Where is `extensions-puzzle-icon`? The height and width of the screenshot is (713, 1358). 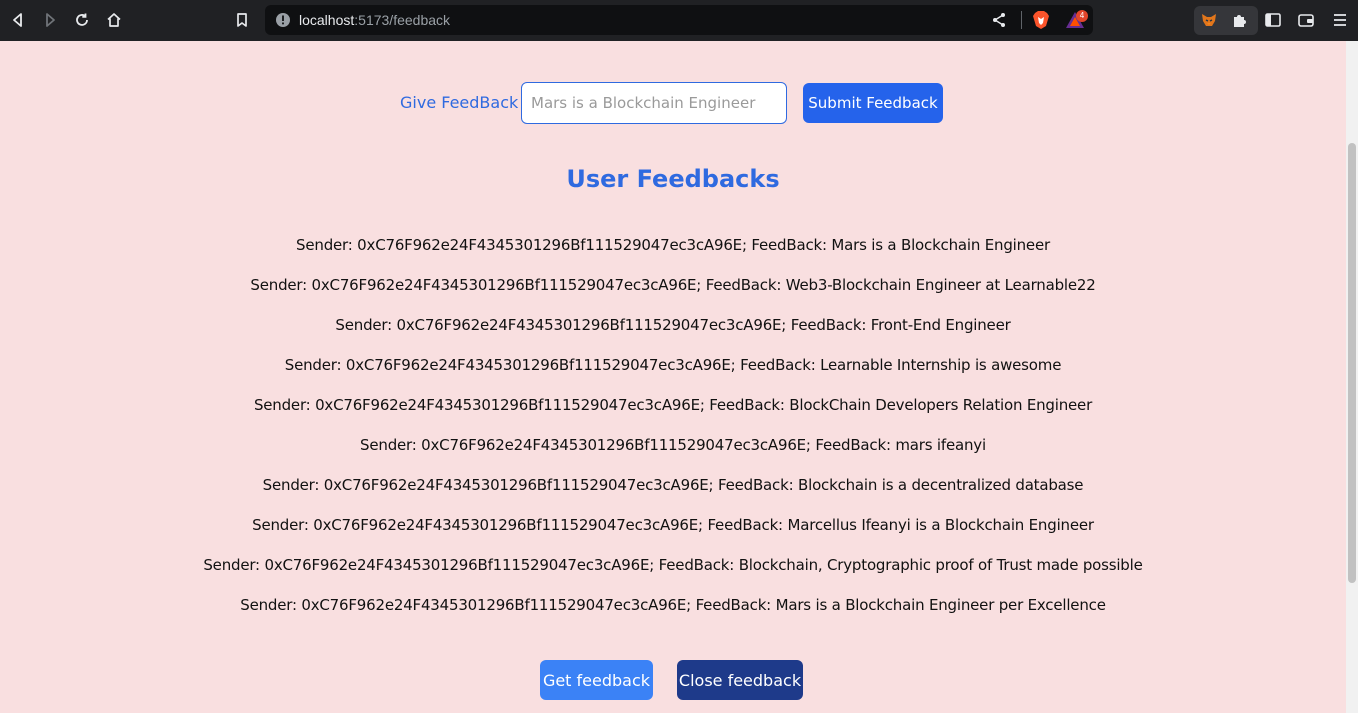
extensions-puzzle-icon is located at coordinates (1240, 20).